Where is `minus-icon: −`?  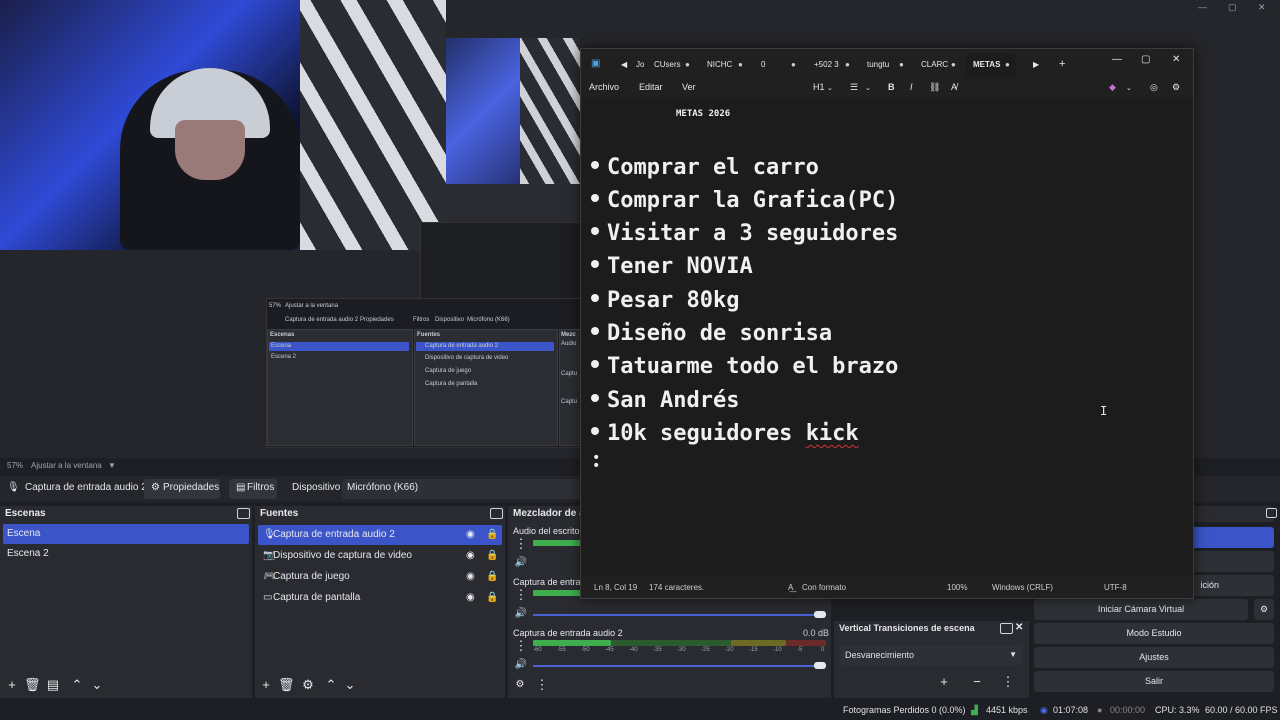 minus-icon: − is located at coordinates (977, 682).